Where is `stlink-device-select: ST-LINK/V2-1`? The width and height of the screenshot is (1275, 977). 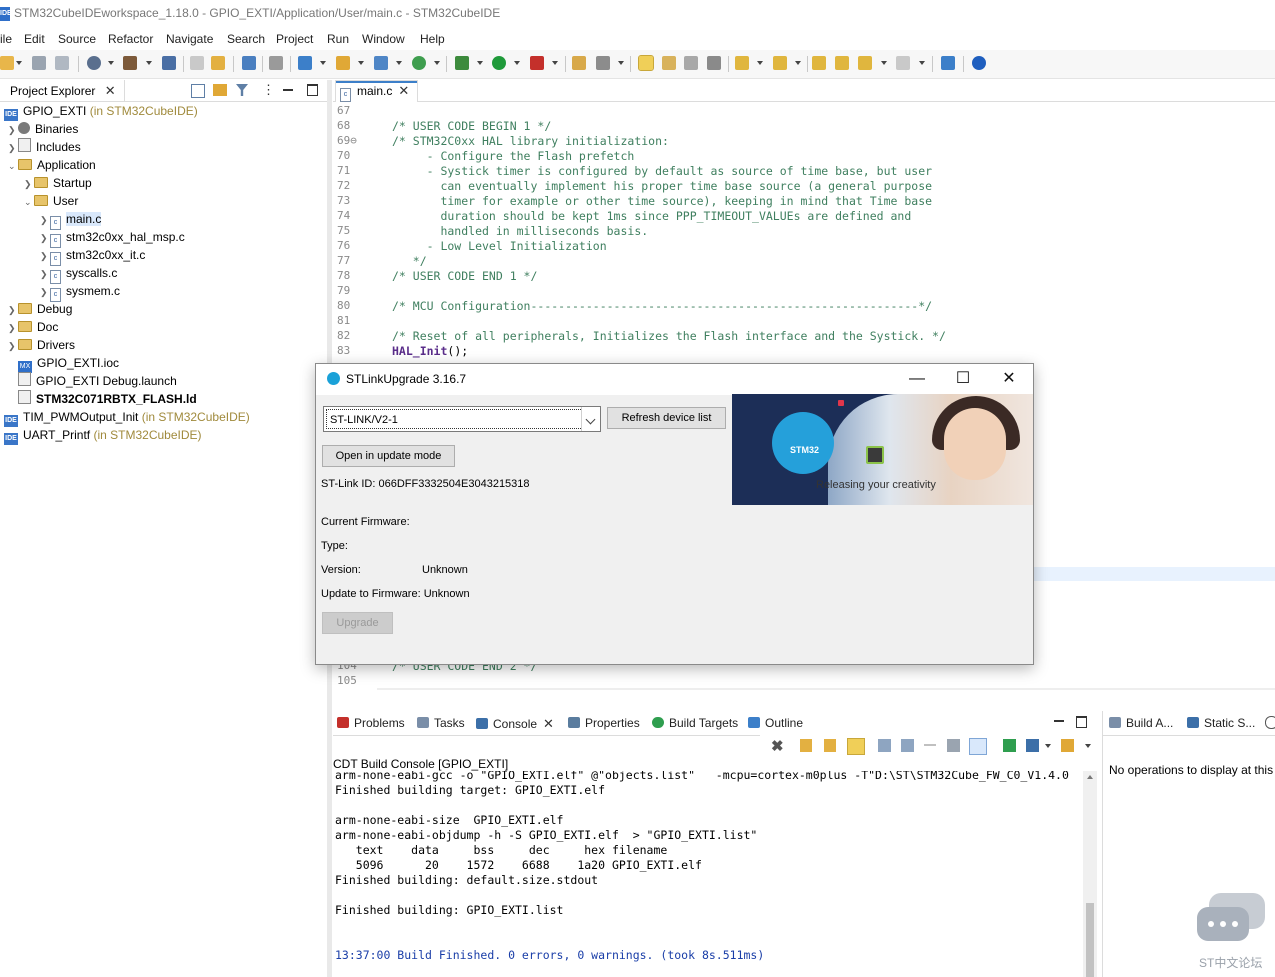 stlink-device-select: ST-LINK/V2-1 is located at coordinates (462, 419).